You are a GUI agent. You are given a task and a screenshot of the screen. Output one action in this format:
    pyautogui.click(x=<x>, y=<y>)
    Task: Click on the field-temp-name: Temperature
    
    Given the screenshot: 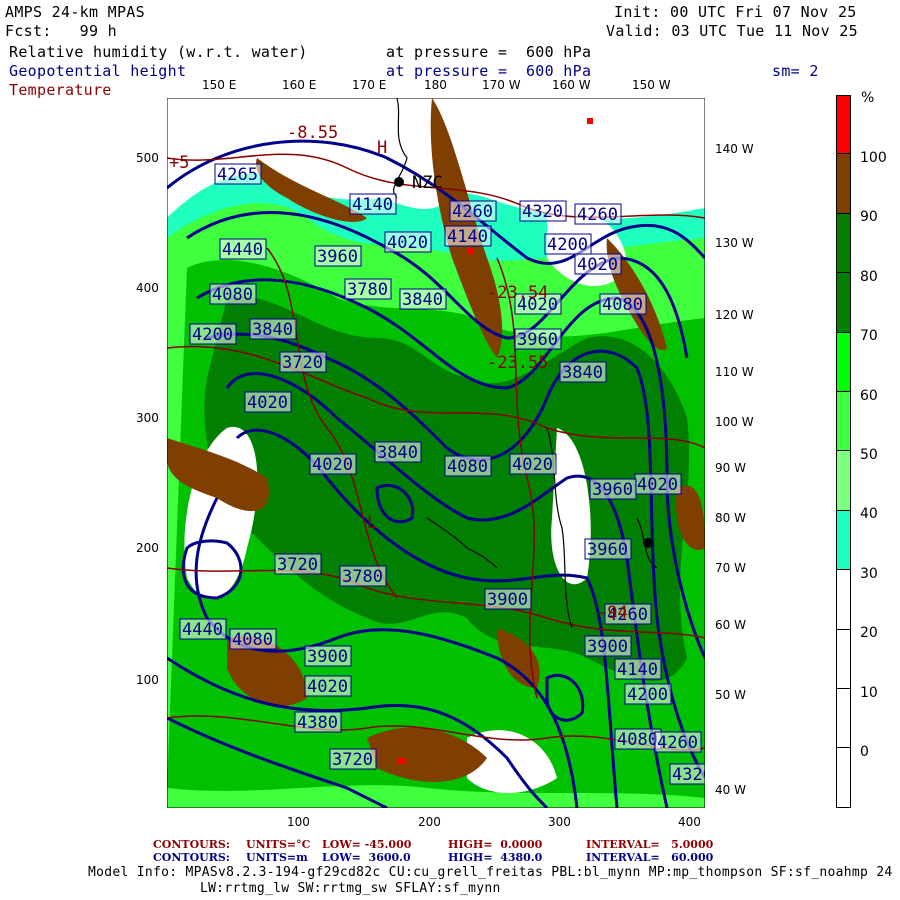 What is the action you would take?
    pyautogui.click(x=60, y=90)
    